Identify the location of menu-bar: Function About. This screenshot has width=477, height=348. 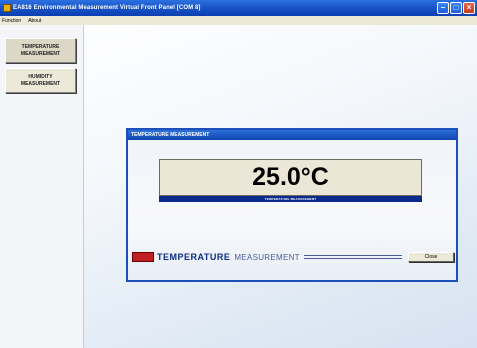
(238, 20).